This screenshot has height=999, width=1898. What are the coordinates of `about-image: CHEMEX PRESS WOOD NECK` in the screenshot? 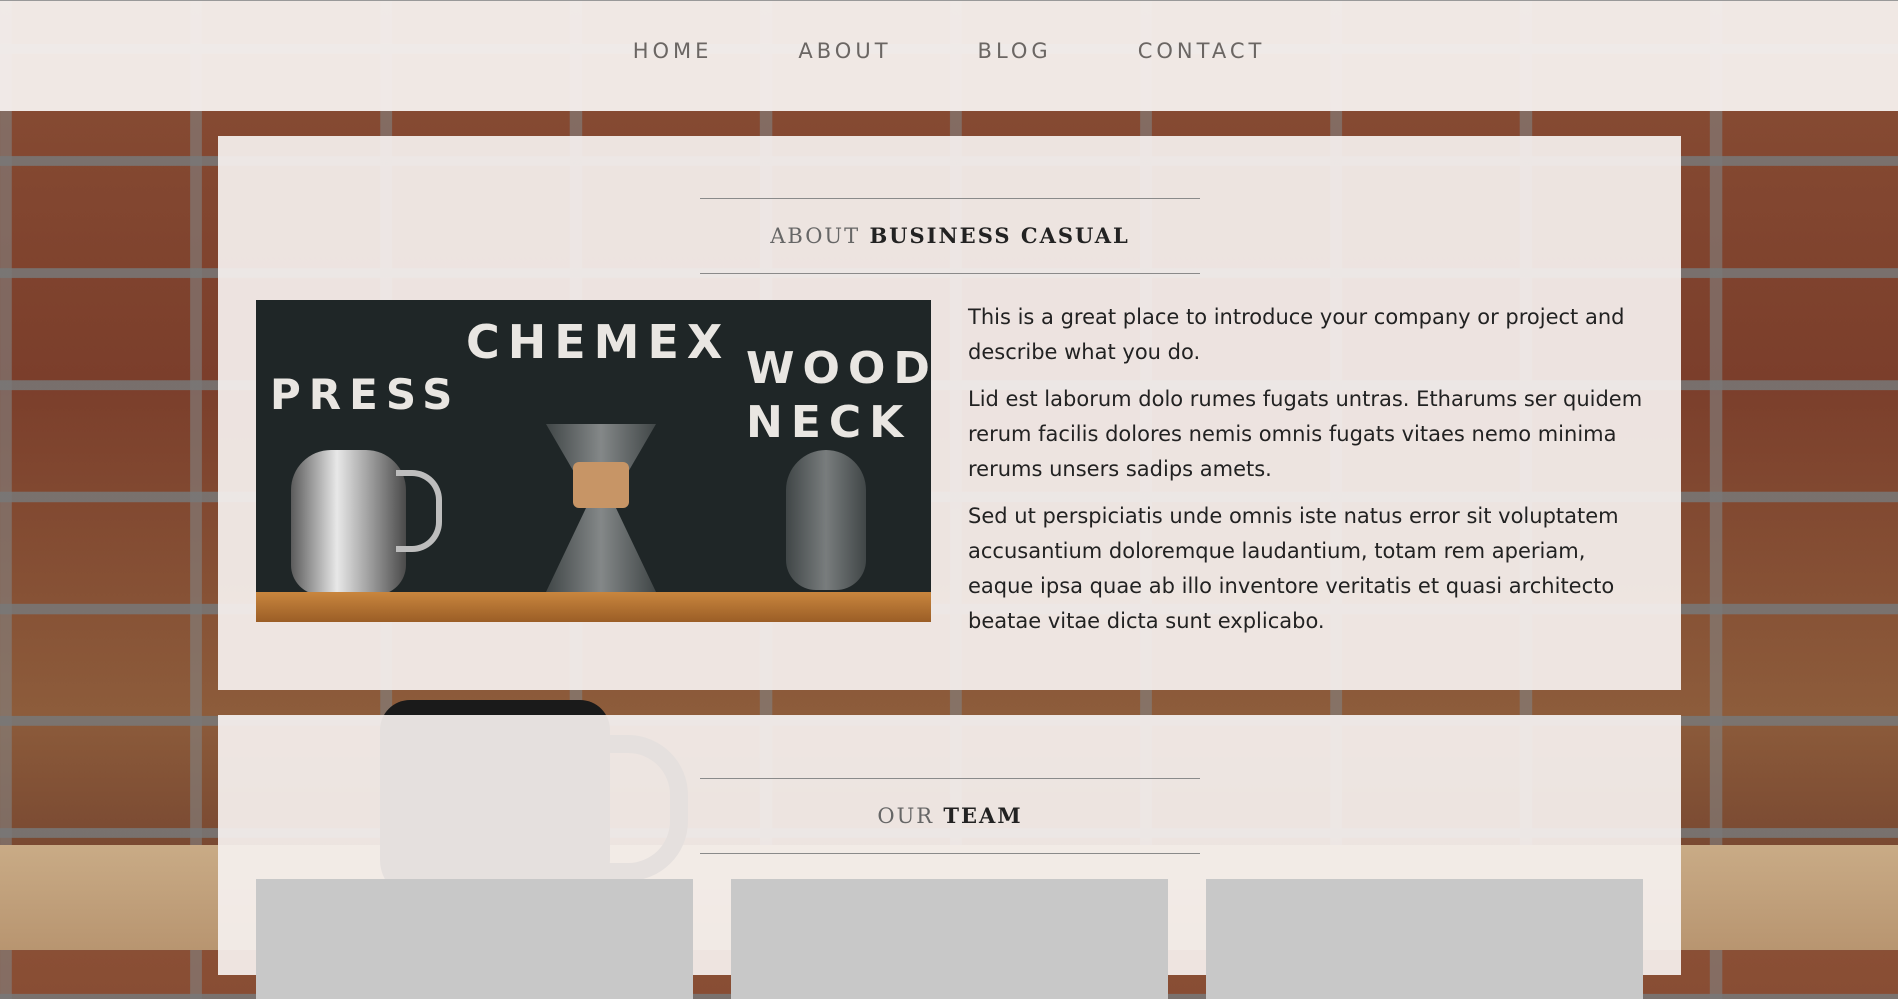 It's located at (593, 461).